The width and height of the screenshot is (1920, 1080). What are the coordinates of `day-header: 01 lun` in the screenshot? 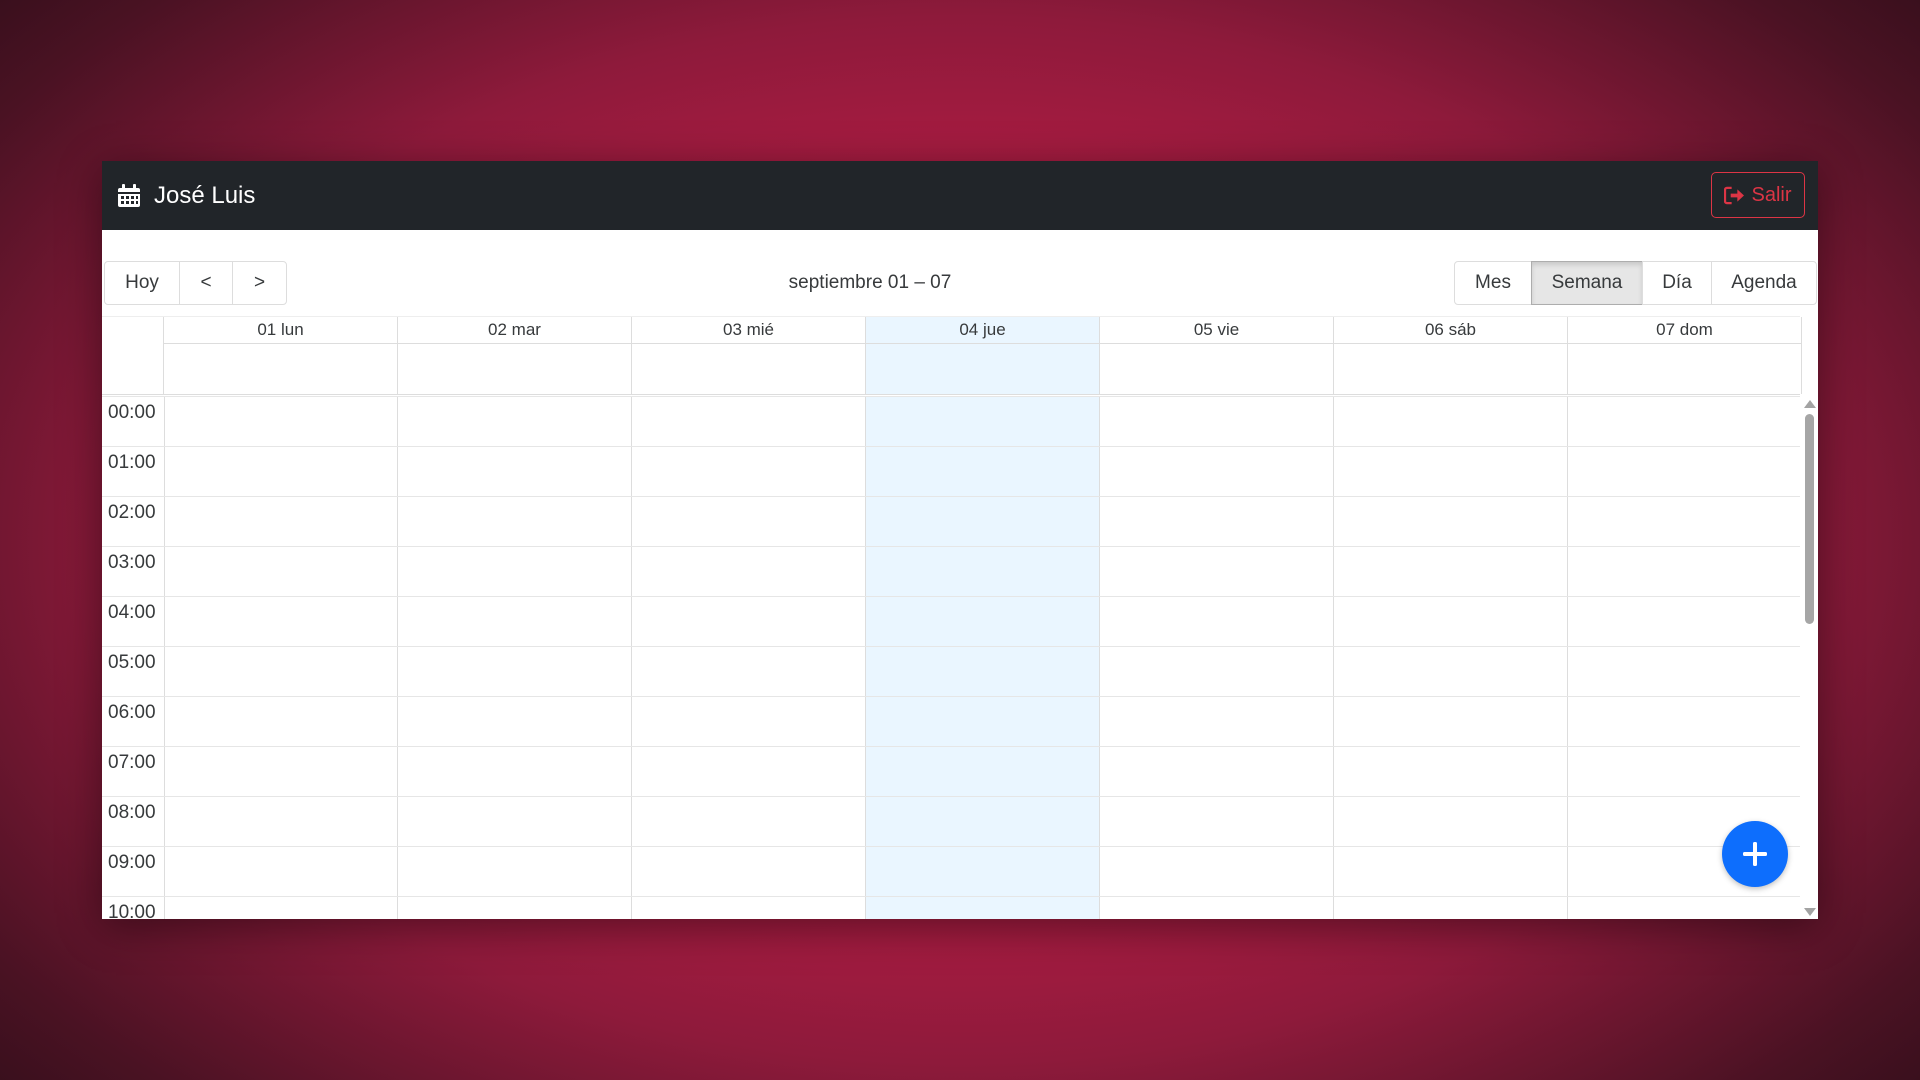 It's located at (281, 355).